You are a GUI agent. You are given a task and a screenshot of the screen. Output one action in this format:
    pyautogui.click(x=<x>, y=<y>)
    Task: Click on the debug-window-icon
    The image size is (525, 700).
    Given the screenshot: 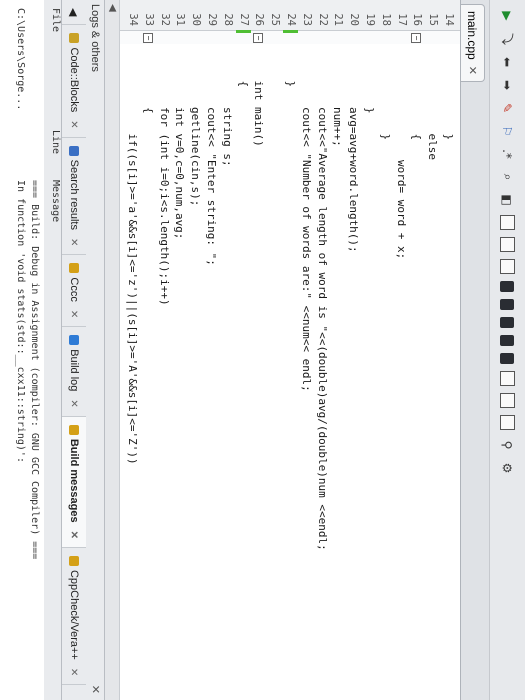 What is the action you would take?
    pyautogui.click(x=507, y=286)
    